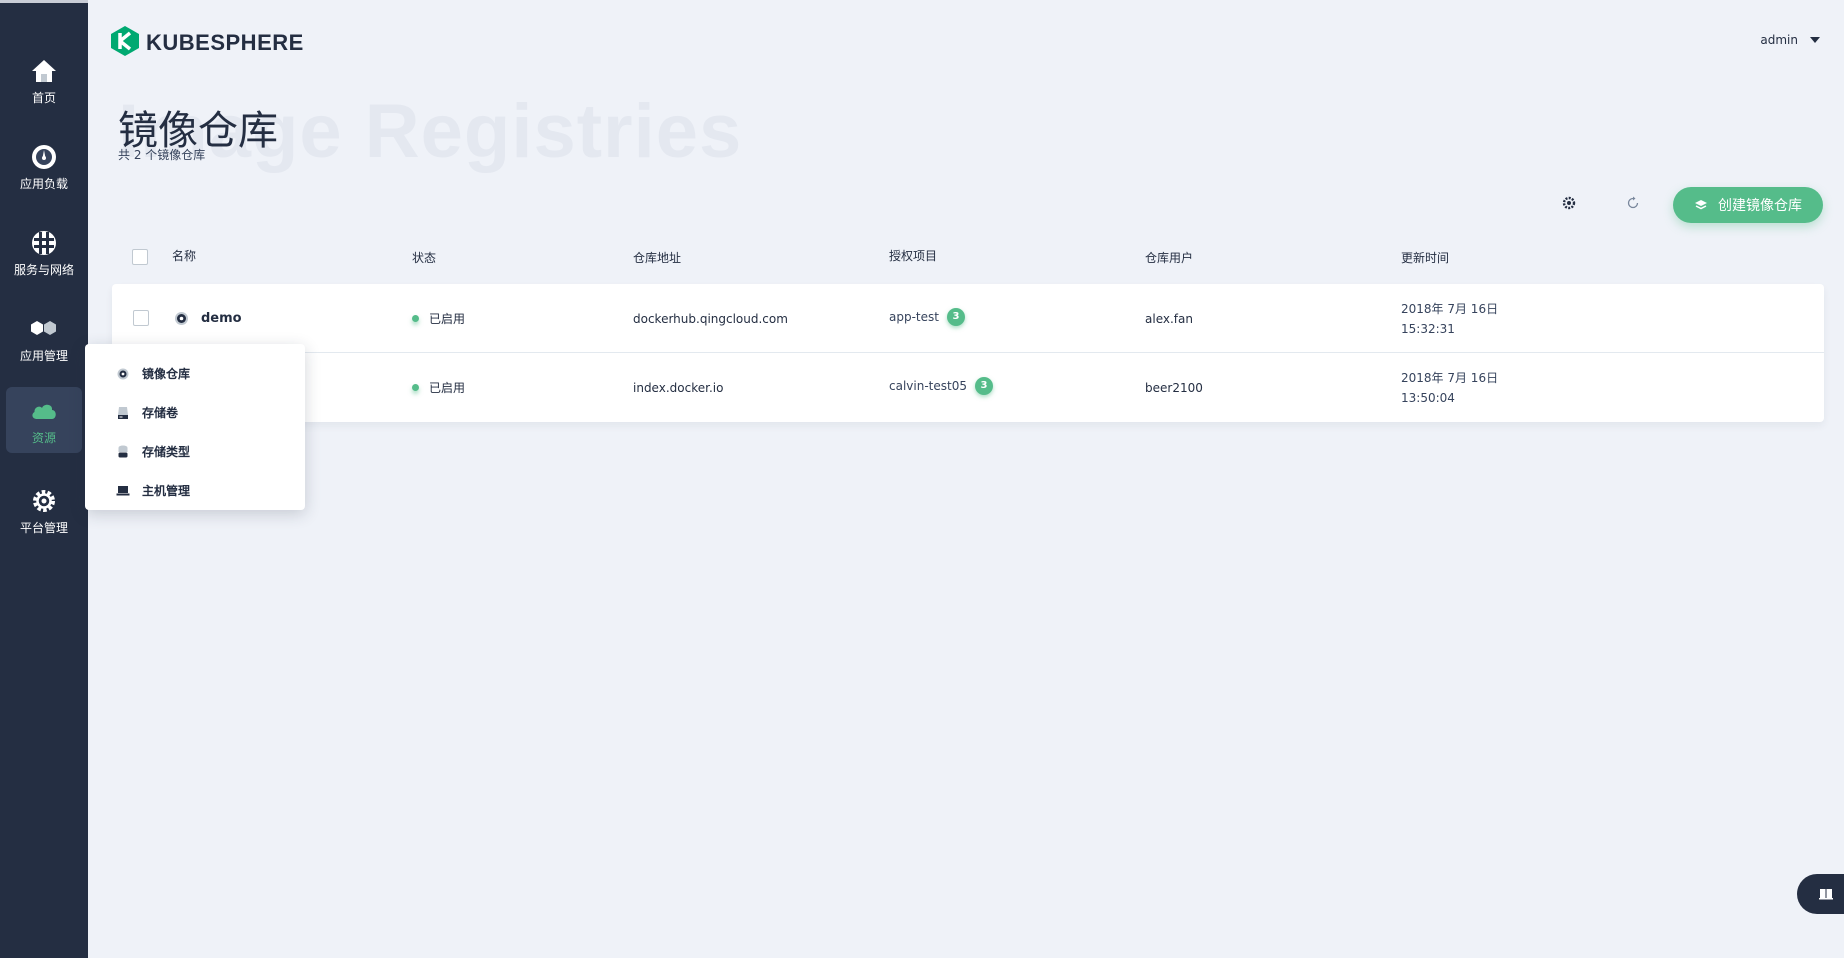 This screenshot has height=958, width=1844. I want to click on resources-dropdown-menu: 镜像仓库 存储卷 存储类型 主机管理, so click(195, 427).